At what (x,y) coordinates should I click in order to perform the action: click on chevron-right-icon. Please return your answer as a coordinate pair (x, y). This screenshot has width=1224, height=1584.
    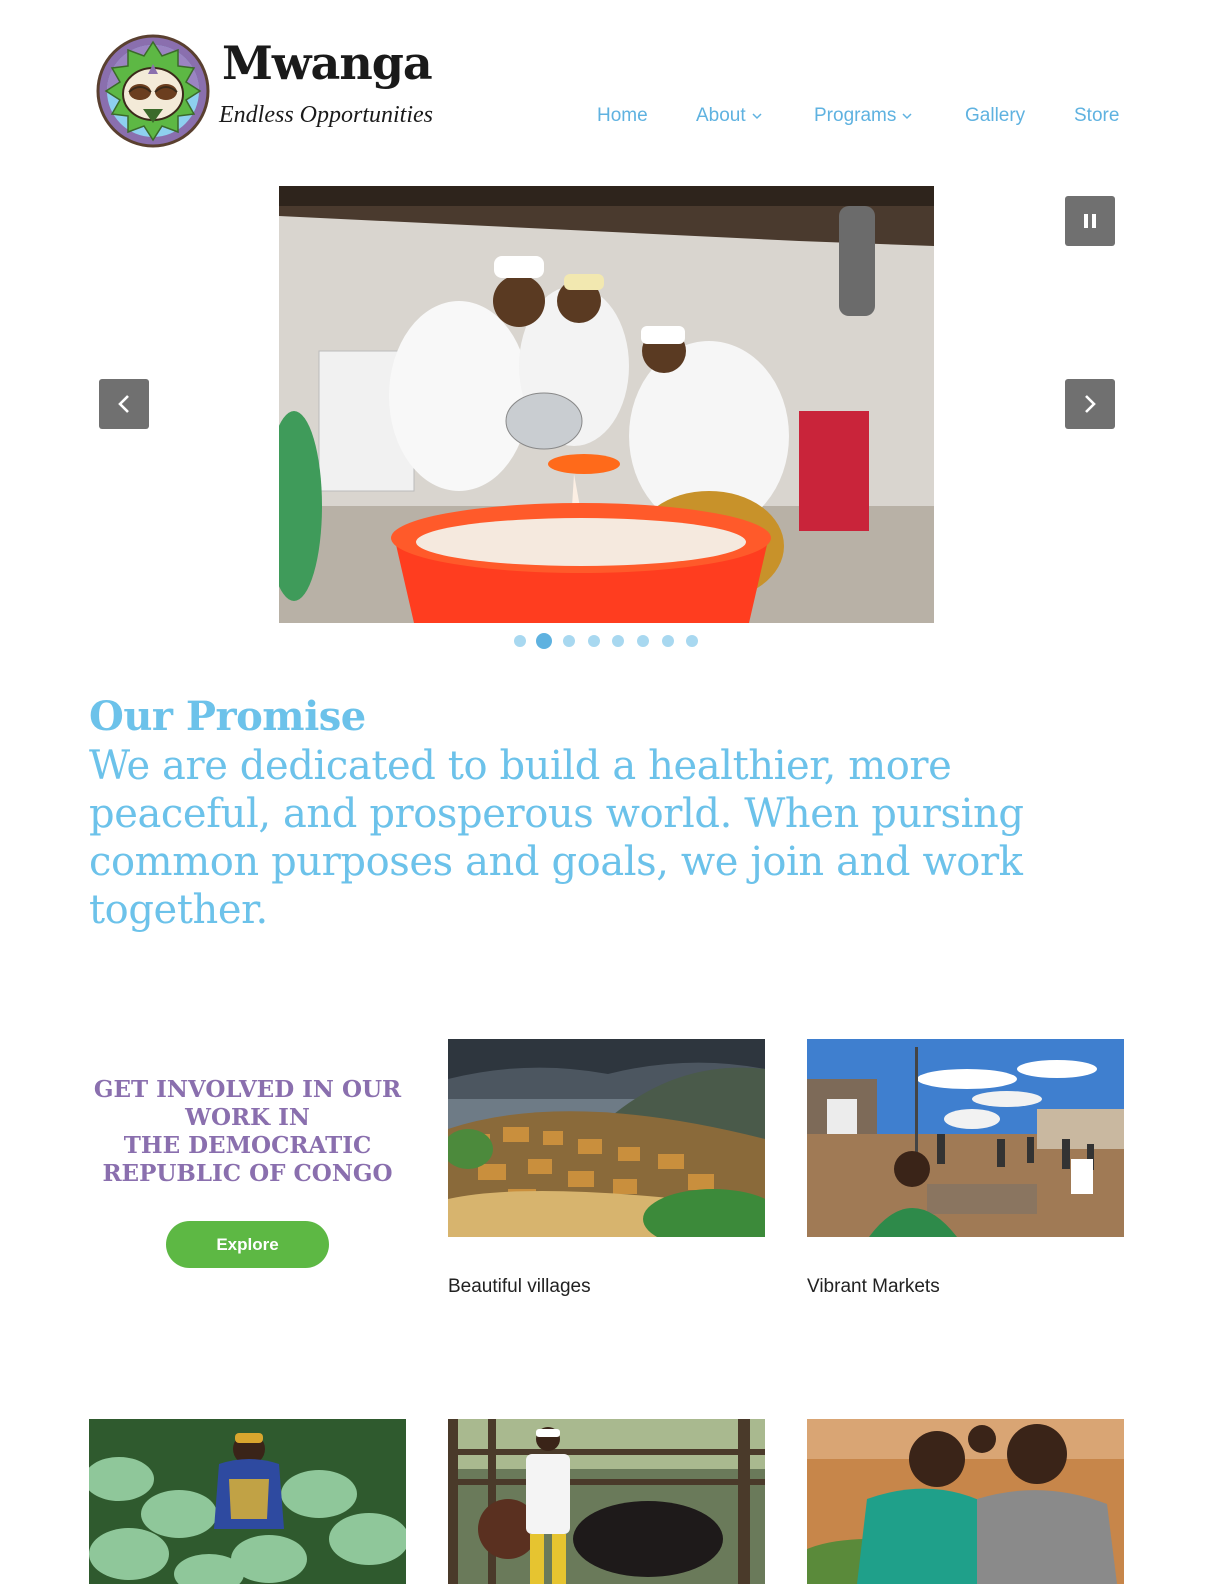
    Looking at the image, I should click on (1090, 404).